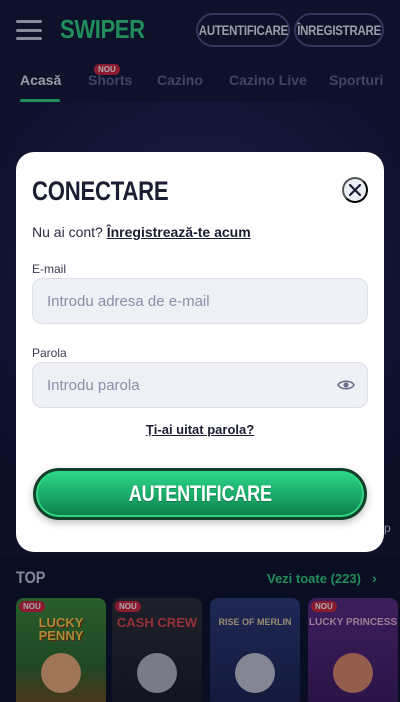 The width and height of the screenshot is (400, 702). Describe the element at coordinates (49, 353) in the screenshot. I see `password-label: Parola` at that location.